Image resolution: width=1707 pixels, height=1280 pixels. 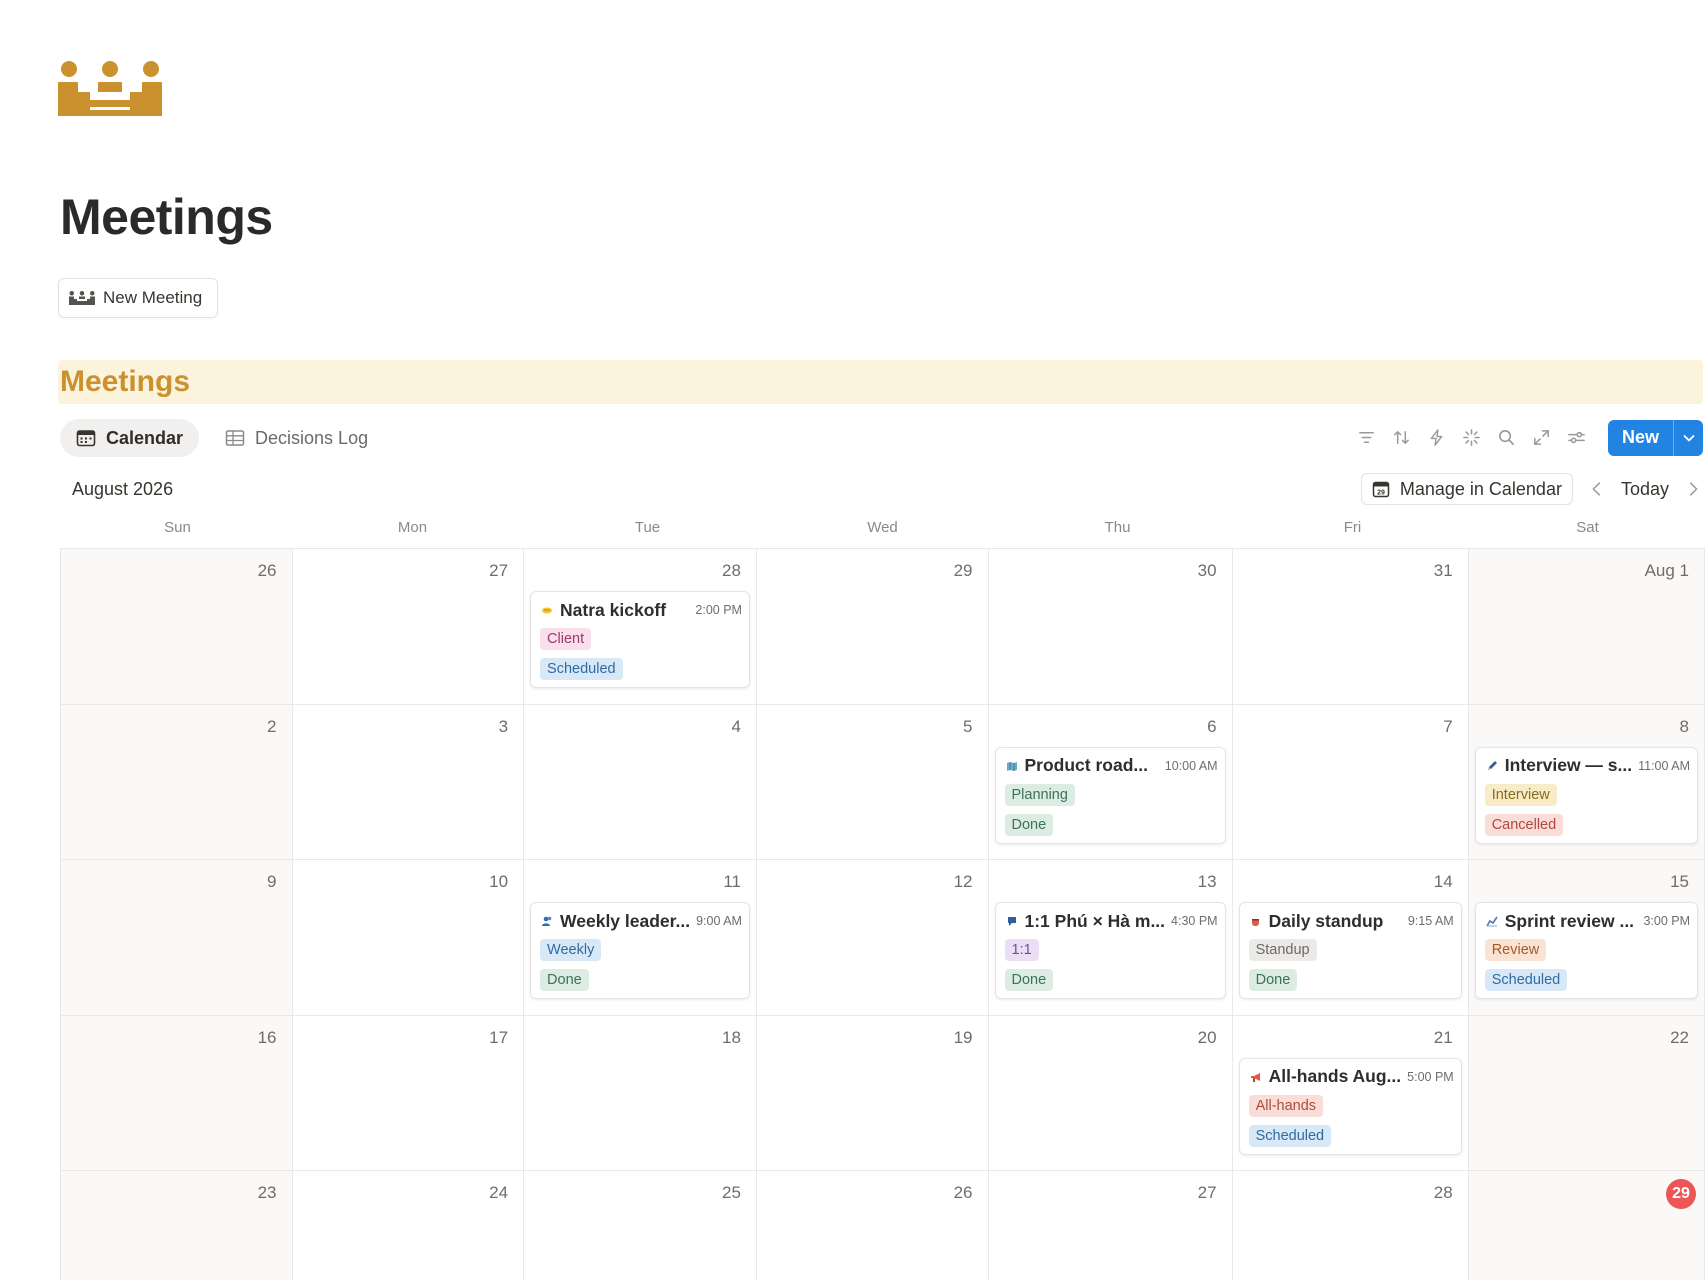 What do you see at coordinates (1110, 1093) in the screenshot?
I see `calendar-day-cell: 20` at bounding box center [1110, 1093].